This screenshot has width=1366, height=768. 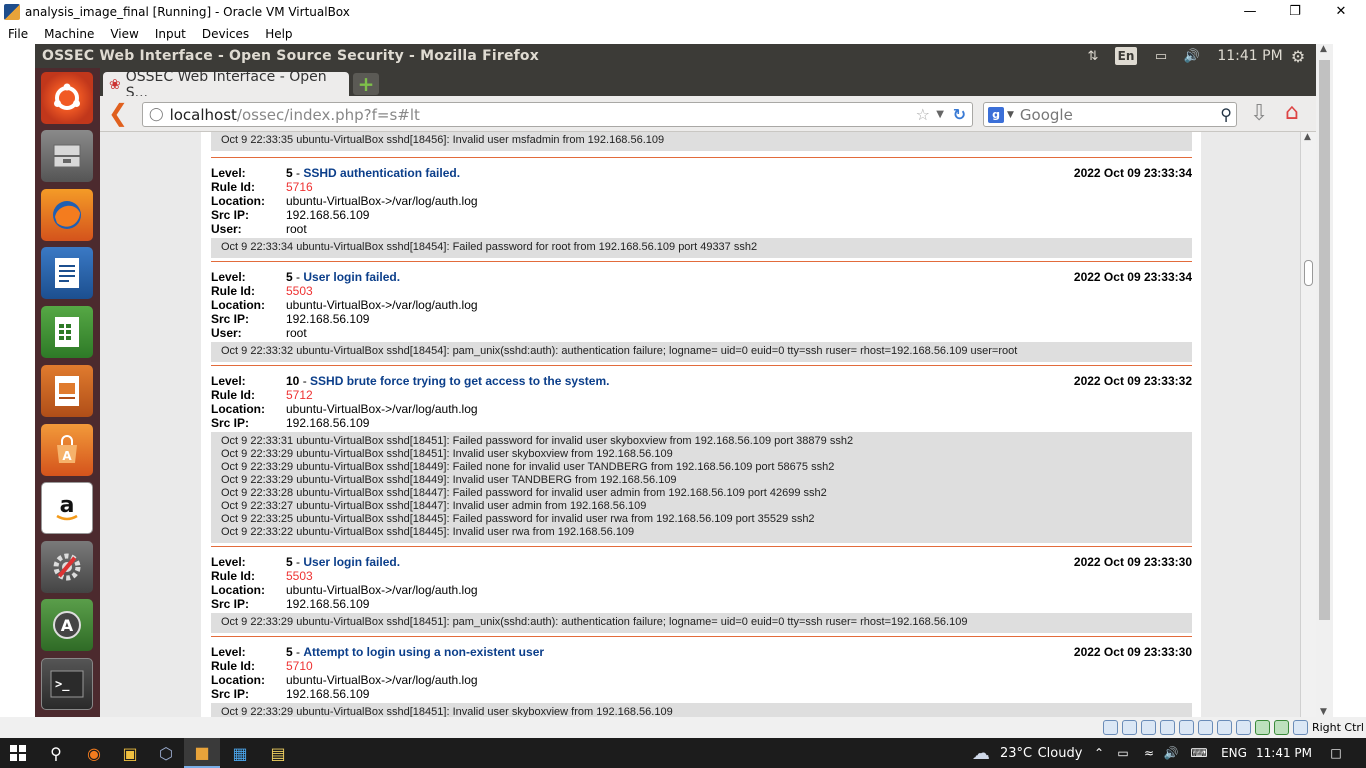 What do you see at coordinates (1148, 727) in the screenshot?
I see `audio-icon` at bounding box center [1148, 727].